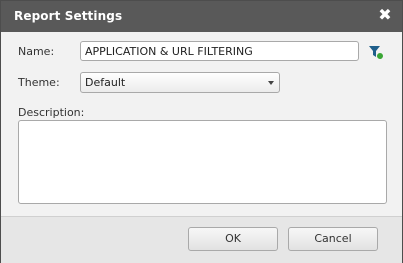 The image size is (403, 263). Describe the element at coordinates (68, 16) in the screenshot. I see `dialog-title: Report Settings` at that location.